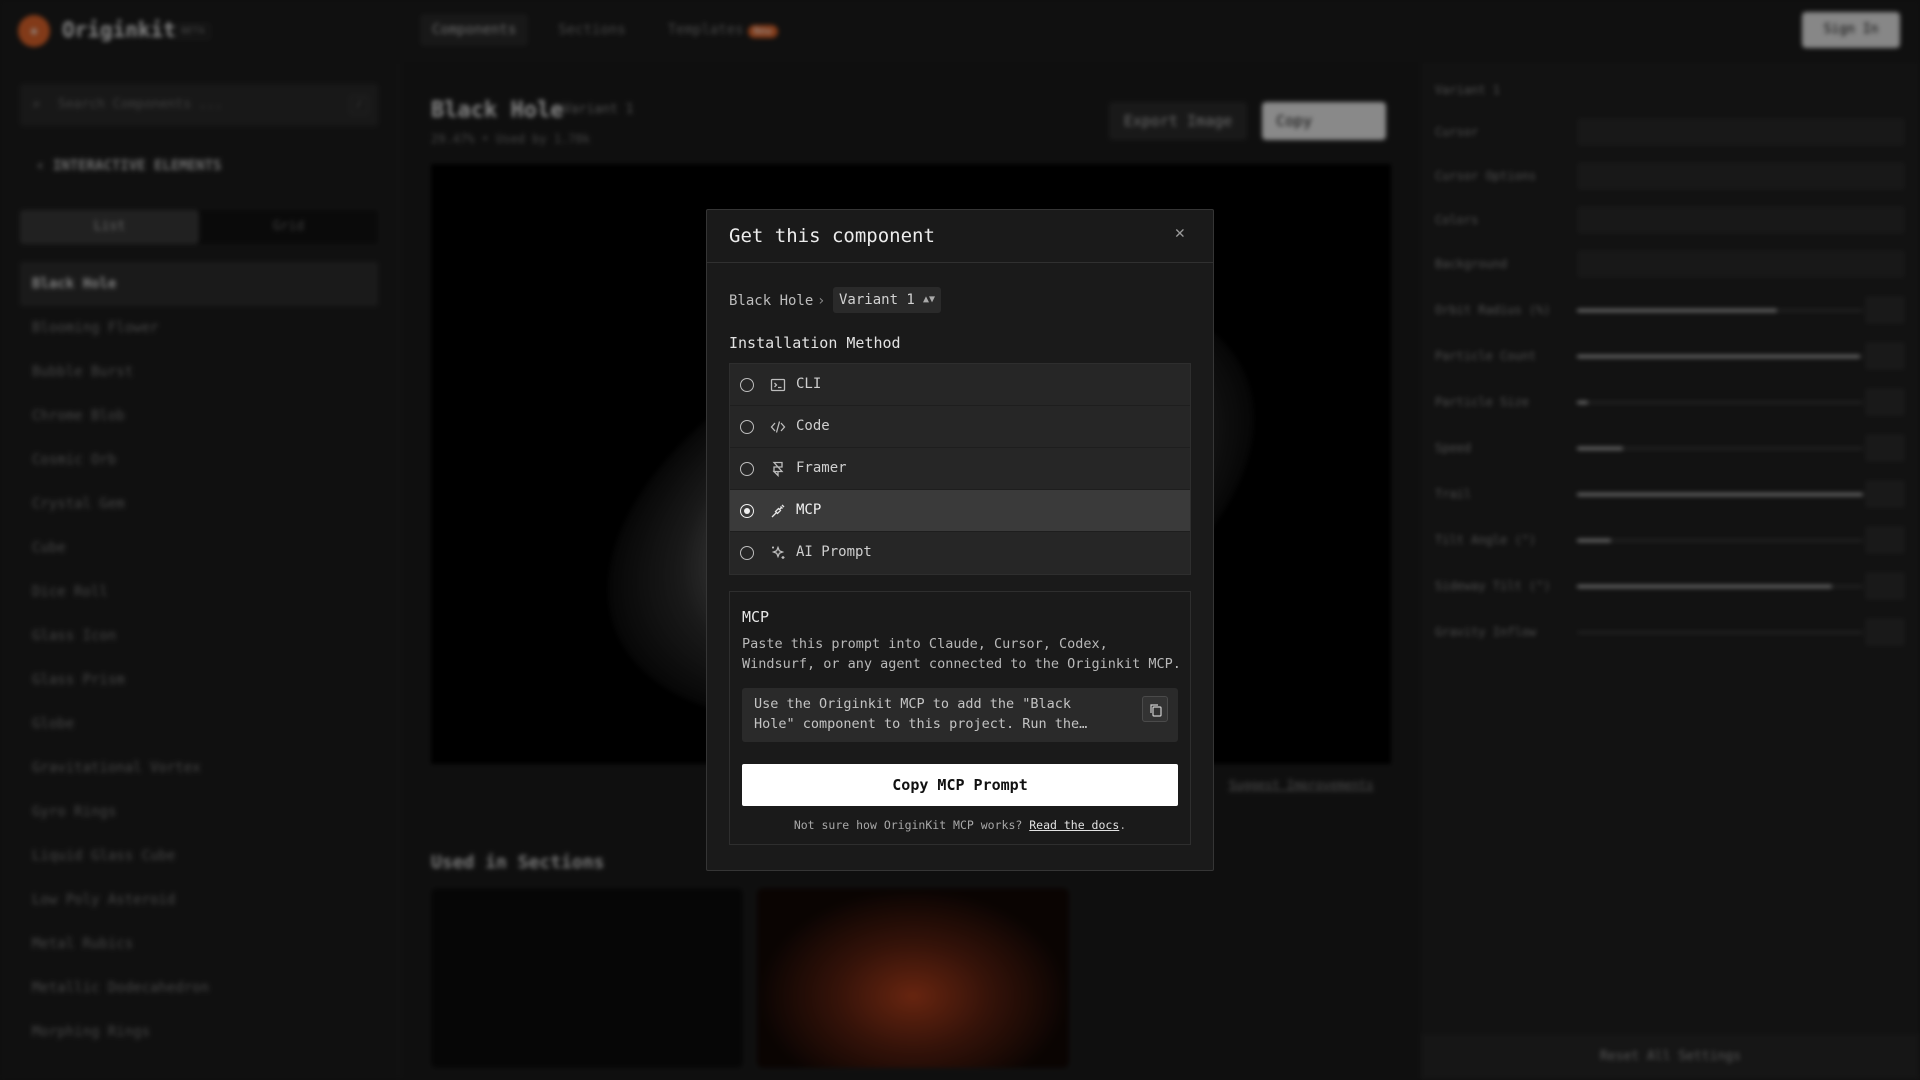 The width and height of the screenshot is (1920, 1080). I want to click on help-text-end: ., so click(1123, 825).